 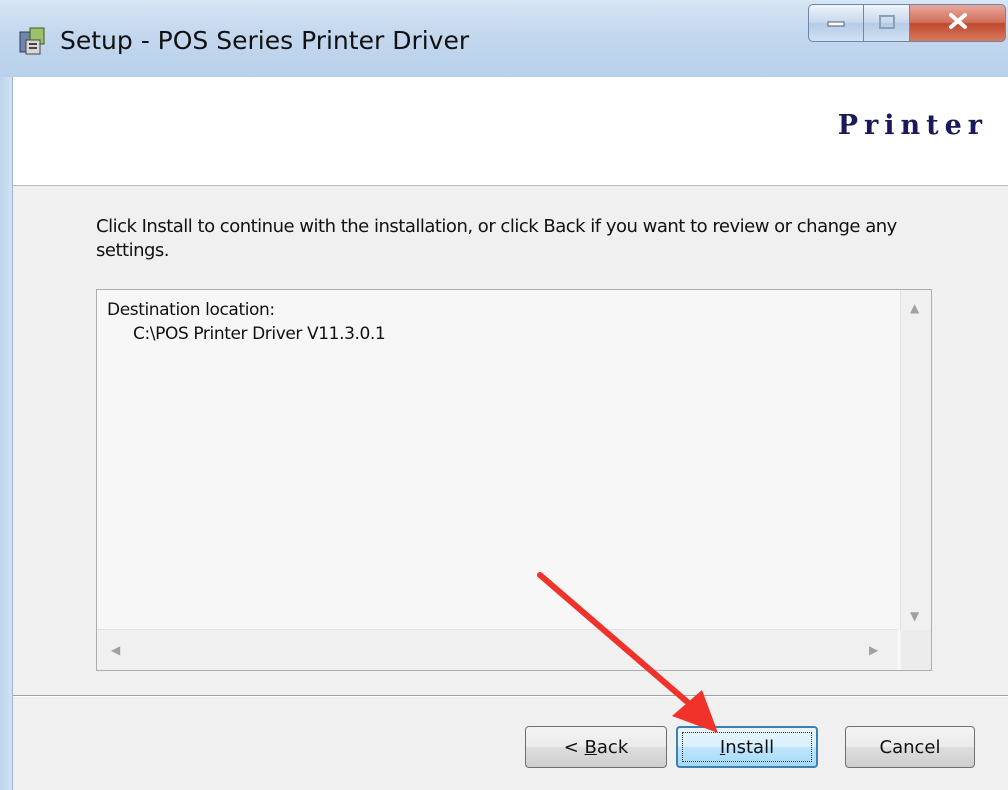 I want to click on maximize-button, so click(x=887, y=23).